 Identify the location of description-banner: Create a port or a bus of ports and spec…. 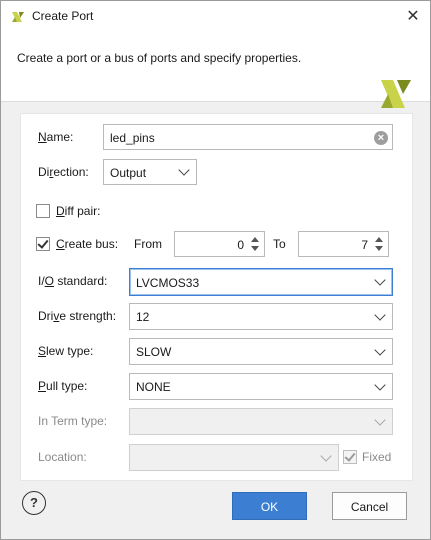
(215, 70).